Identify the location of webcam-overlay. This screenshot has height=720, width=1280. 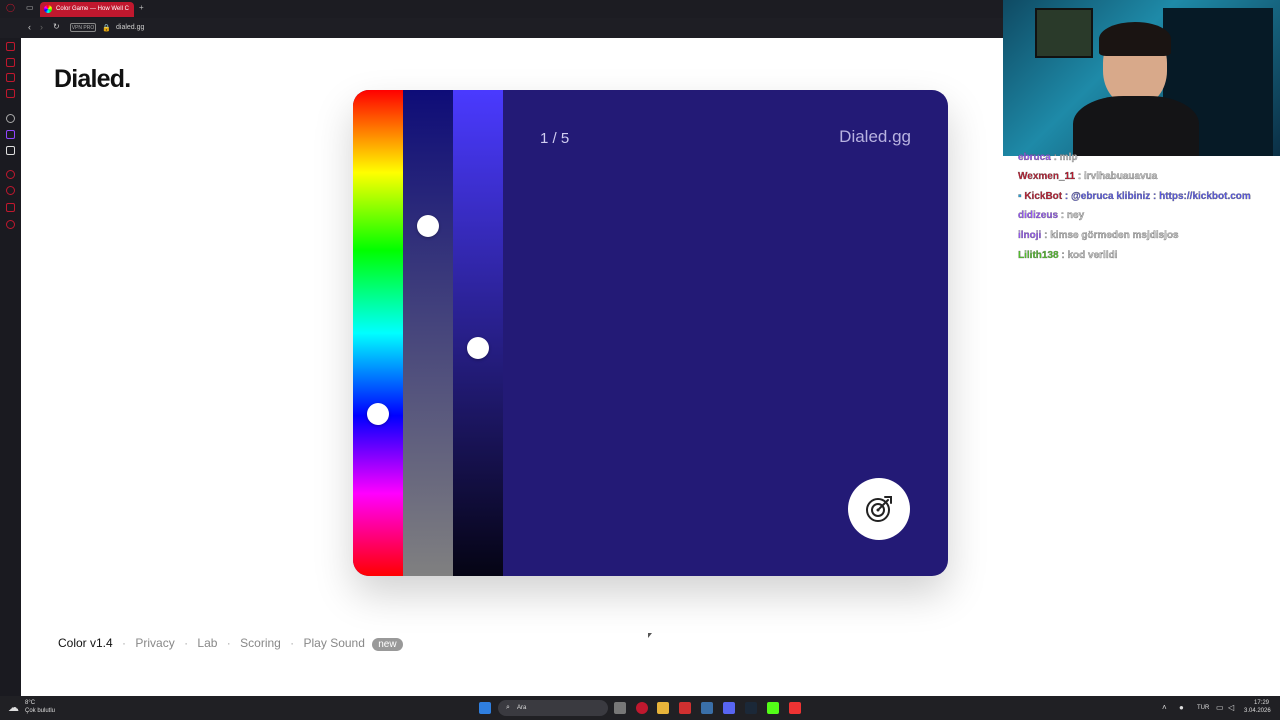
(1141, 78).